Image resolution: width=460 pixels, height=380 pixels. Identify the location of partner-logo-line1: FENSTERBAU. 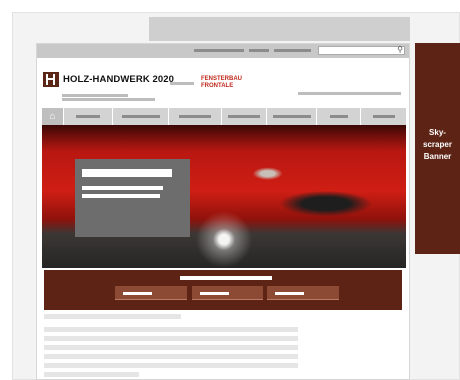
(222, 79).